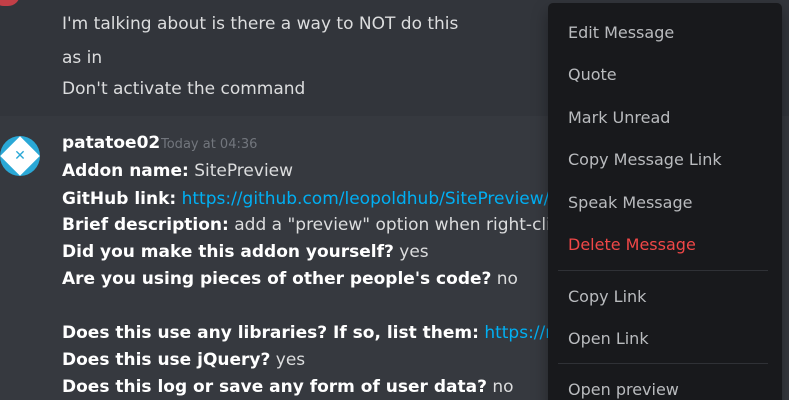 This screenshot has height=400, width=789. I want to click on message-text: as in, so click(82, 58).